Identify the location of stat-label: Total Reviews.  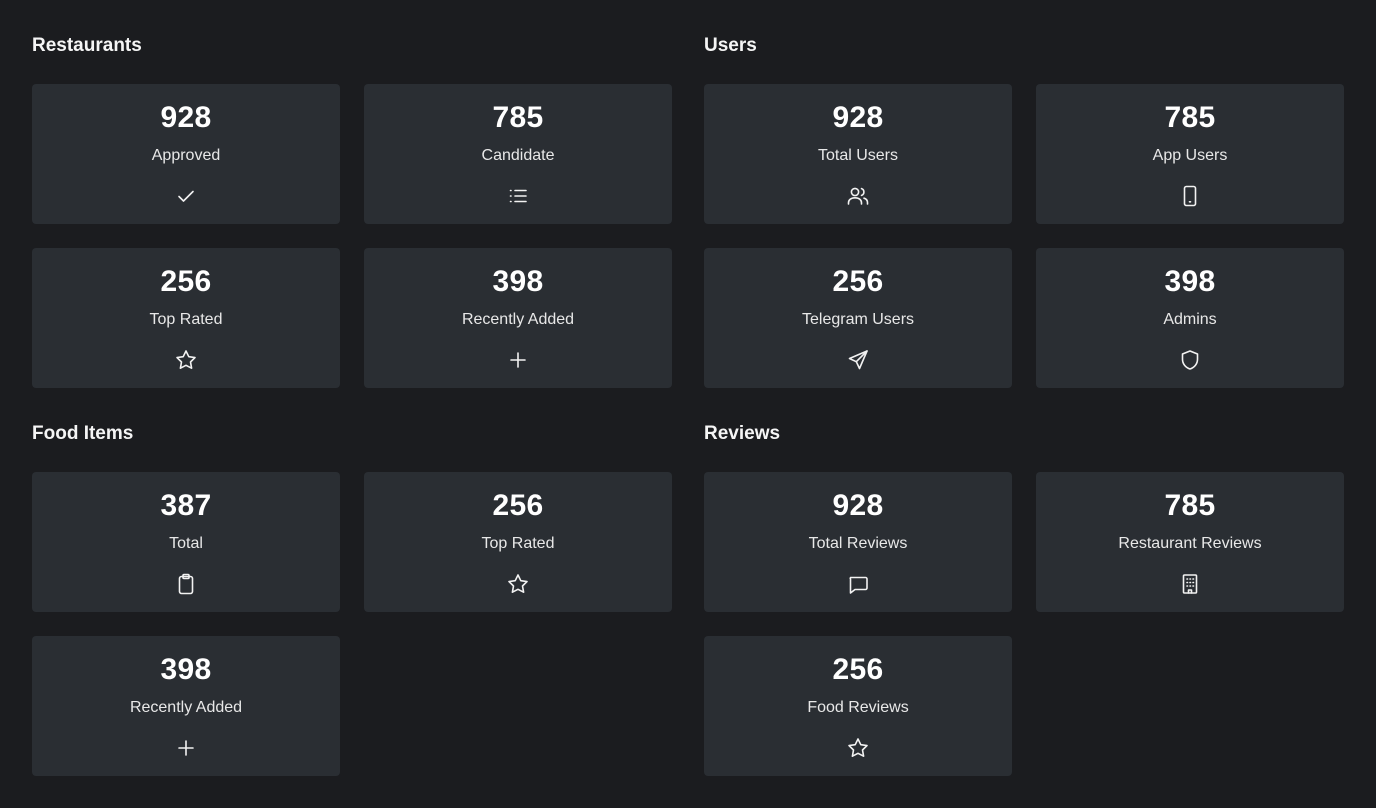
(858, 543).